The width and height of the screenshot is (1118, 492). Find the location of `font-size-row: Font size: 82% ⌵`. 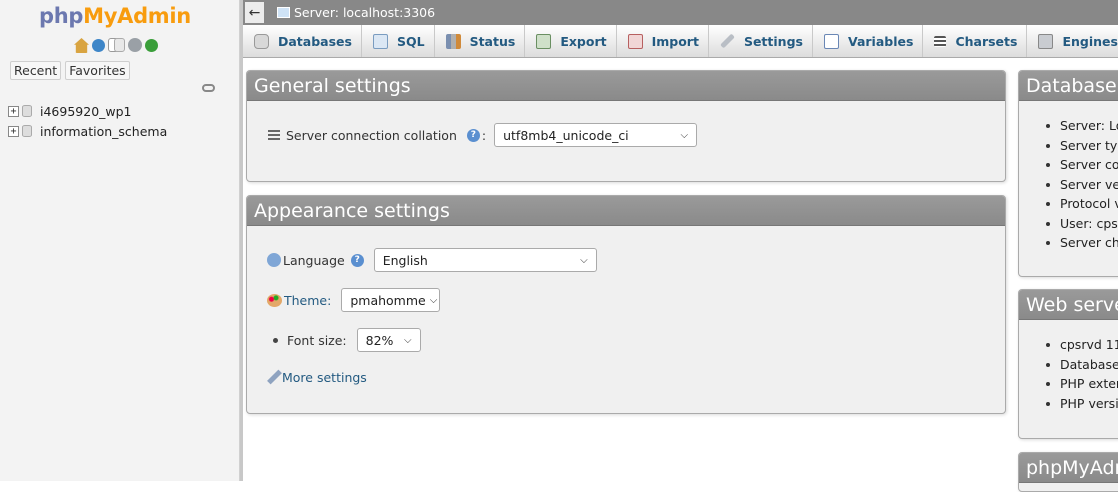

font-size-row: Font size: 82% ⌵ is located at coordinates (347, 340).